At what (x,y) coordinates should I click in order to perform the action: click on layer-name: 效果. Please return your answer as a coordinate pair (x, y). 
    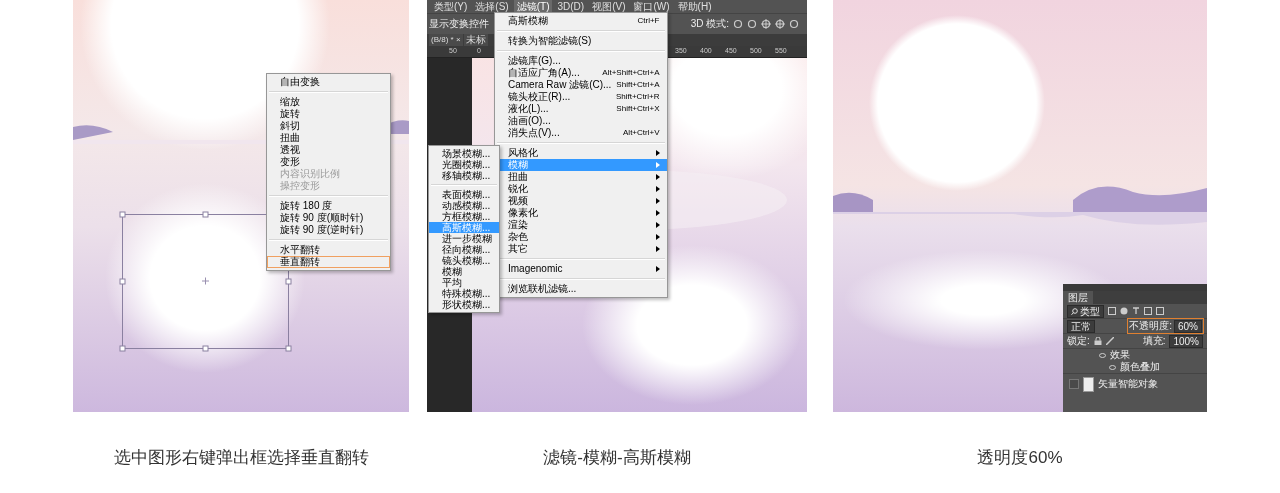
    Looking at the image, I should click on (1120, 355).